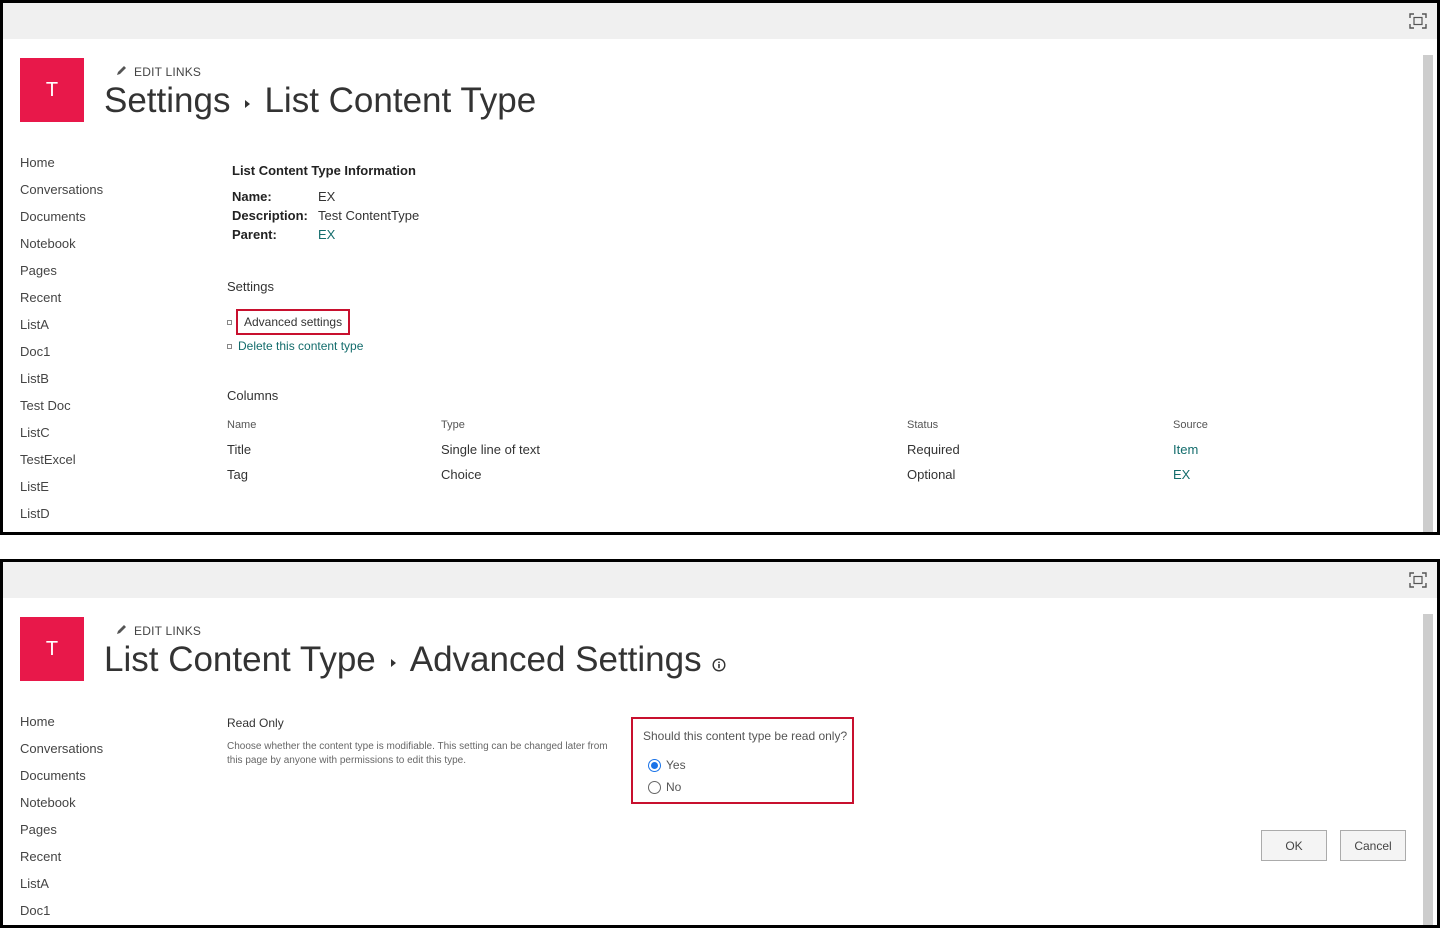  Describe the element at coordinates (61, 465) in the screenshot. I see `nav-item-testexcel: TestExcel` at that location.